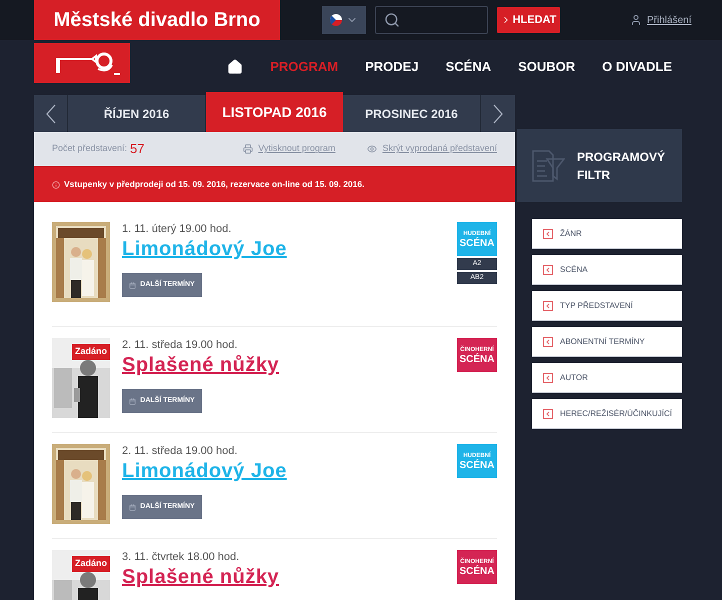 The width and height of the screenshot is (722, 600). What do you see at coordinates (636, 20) in the screenshot?
I see `user-icon` at bounding box center [636, 20].